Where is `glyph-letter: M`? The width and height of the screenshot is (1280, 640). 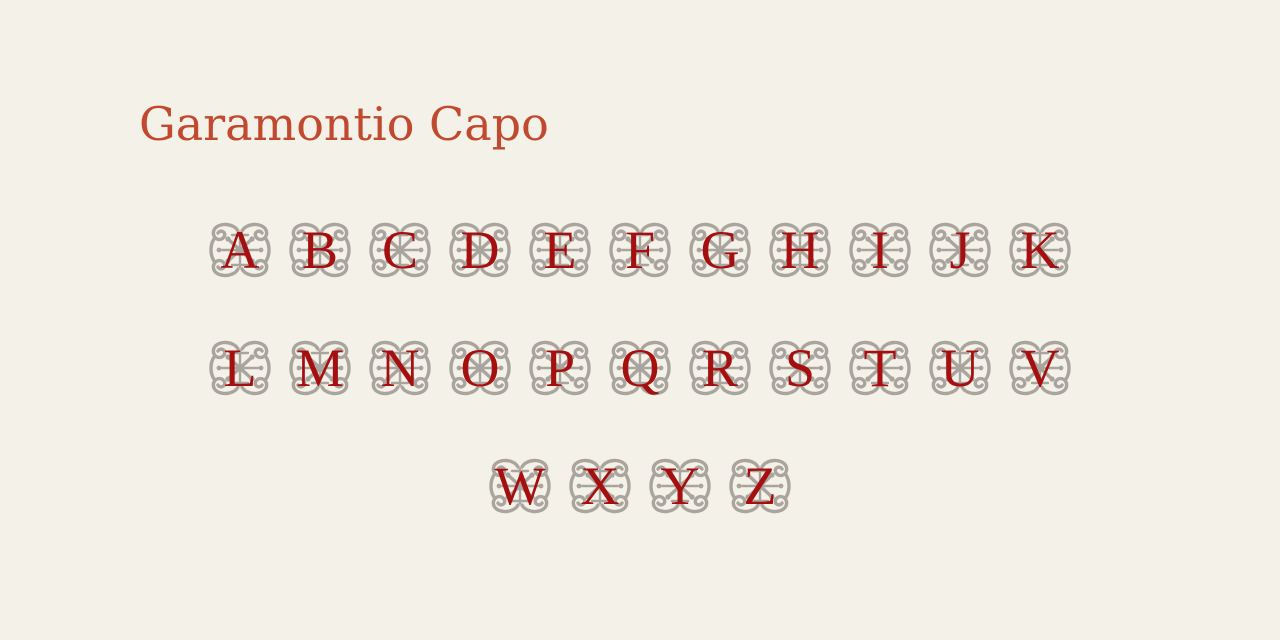
glyph-letter: M is located at coordinates (319, 368).